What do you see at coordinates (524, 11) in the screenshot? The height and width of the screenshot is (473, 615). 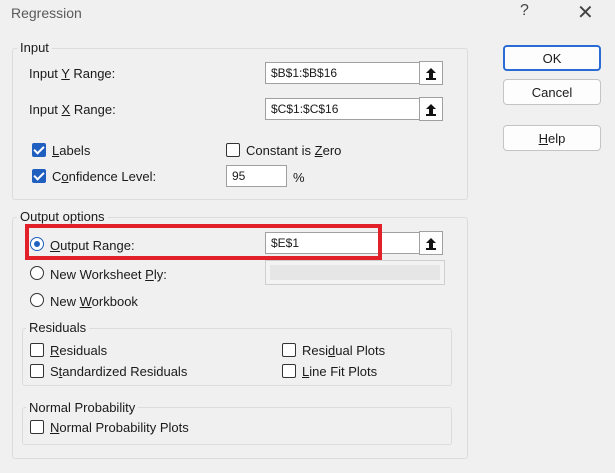 I see `help-titlebar-icon: ?` at bounding box center [524, 11].